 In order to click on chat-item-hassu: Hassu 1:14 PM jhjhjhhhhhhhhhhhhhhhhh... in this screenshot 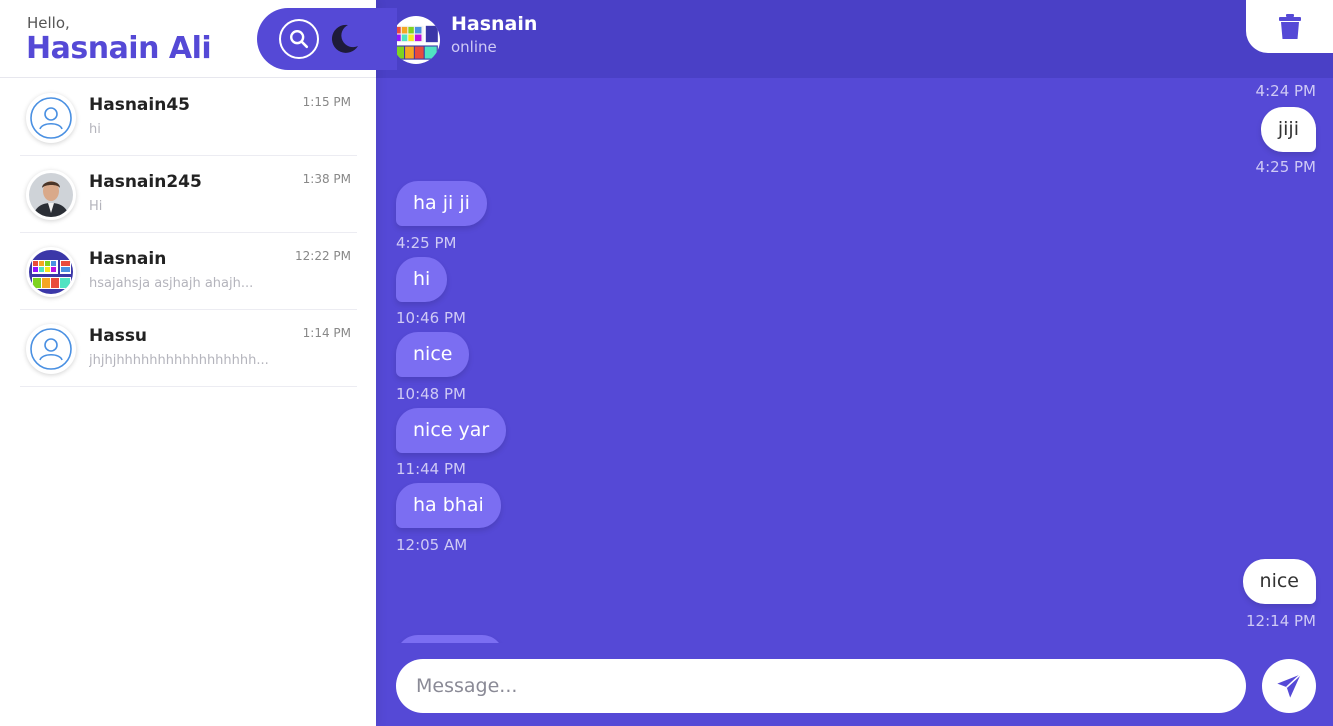, I will do `click(188, 348)`.